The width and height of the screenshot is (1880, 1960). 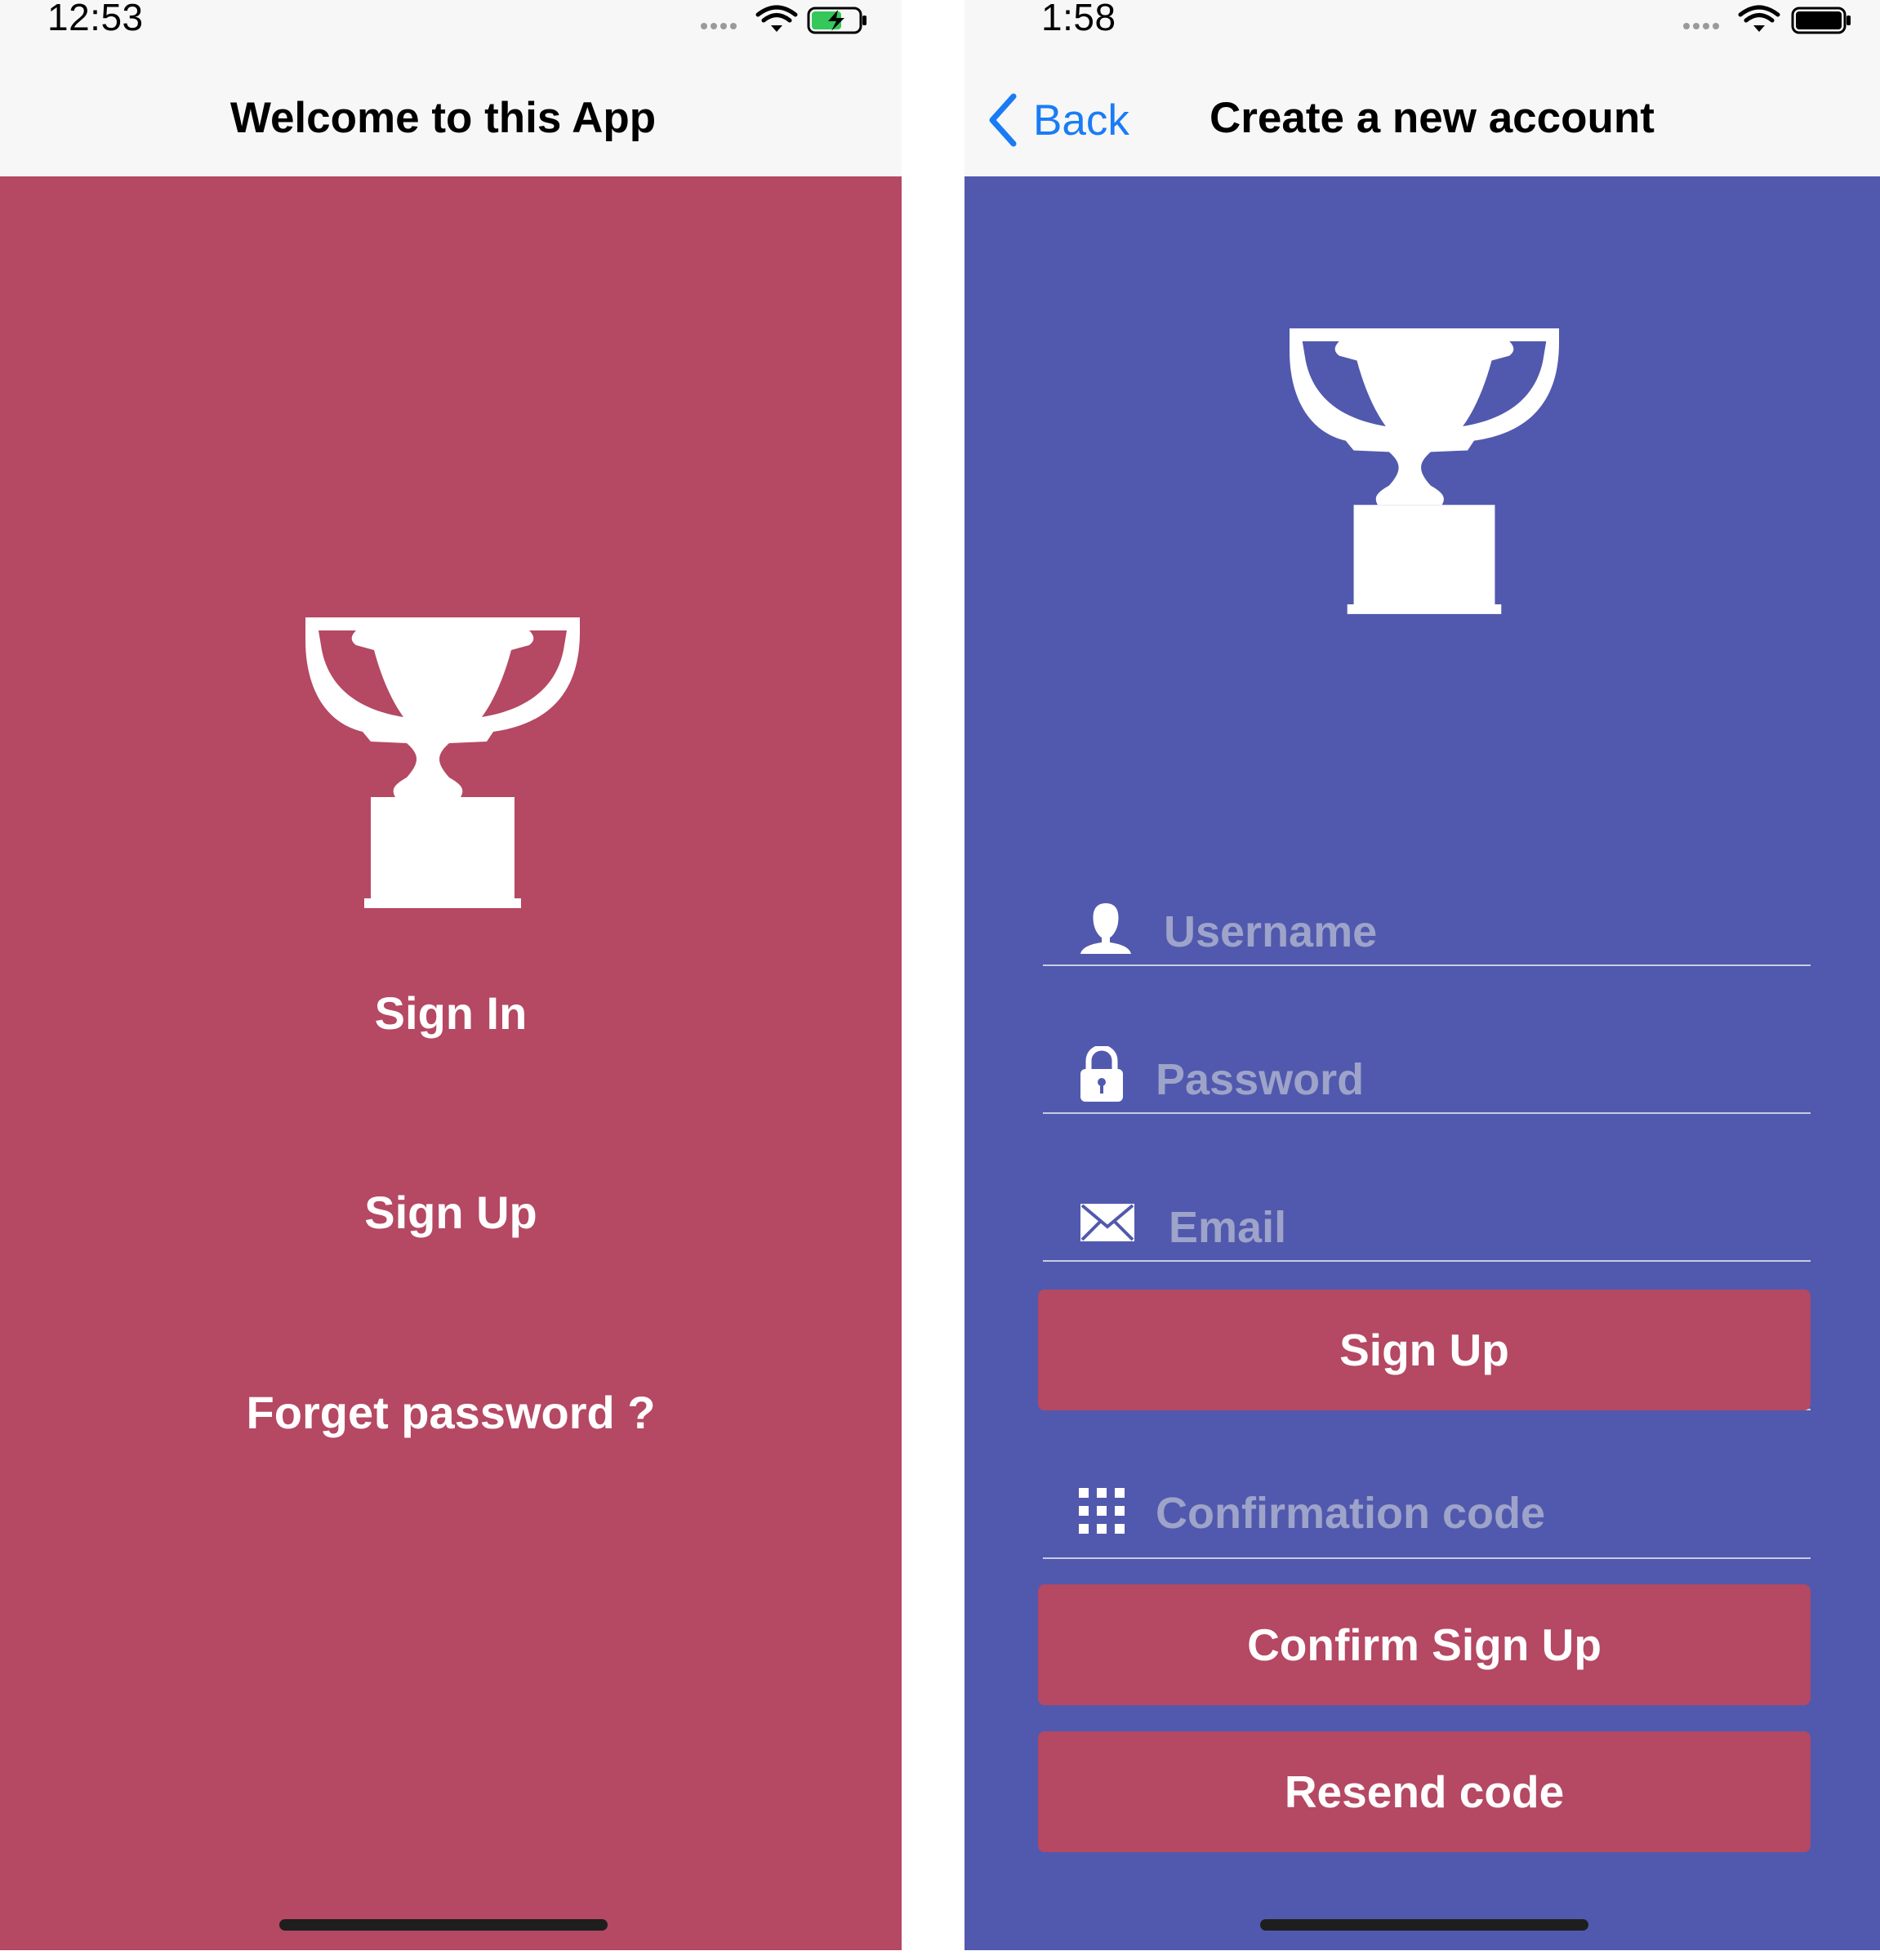 What do you see at coordinates (451, 1013) in the screenshot?
I see `sign-in-link: Sign In` at bounding box center [451, 1013].